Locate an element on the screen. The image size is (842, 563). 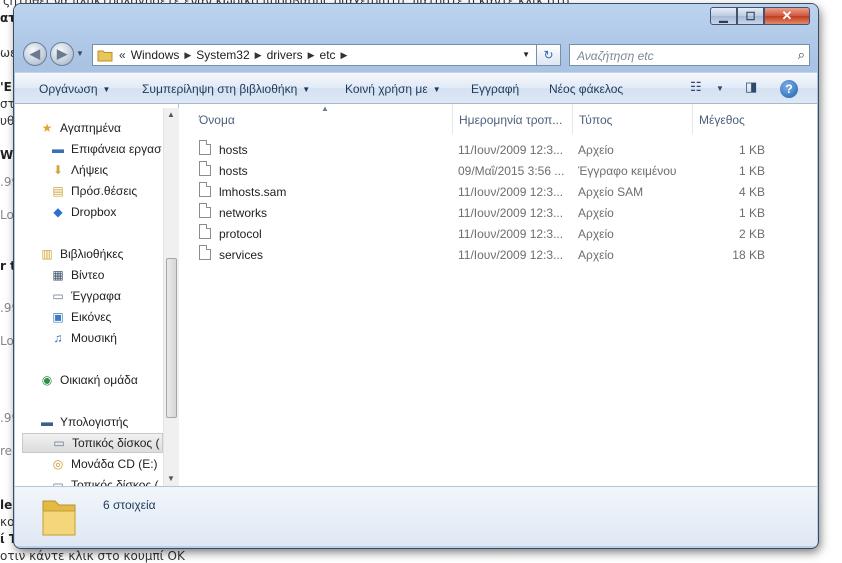
title-buttons: ▁ ☐ ✕ is located at coordinates (760, 16).